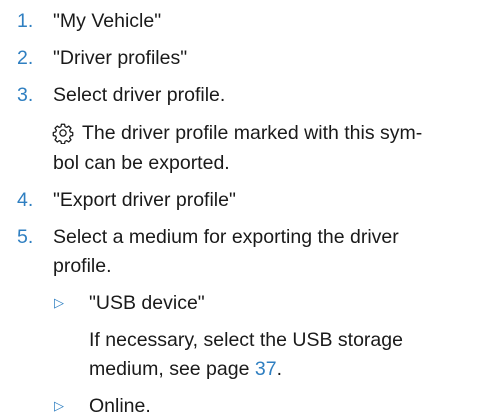  I want to click on note-text: The driver profile marked with this sym-, so click(252, 133).